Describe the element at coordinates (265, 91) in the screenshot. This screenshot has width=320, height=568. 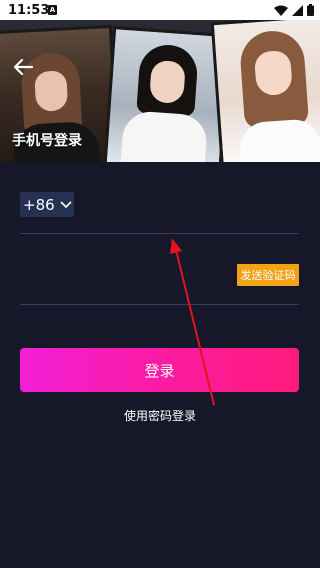
I see `banner-photo` at that location.